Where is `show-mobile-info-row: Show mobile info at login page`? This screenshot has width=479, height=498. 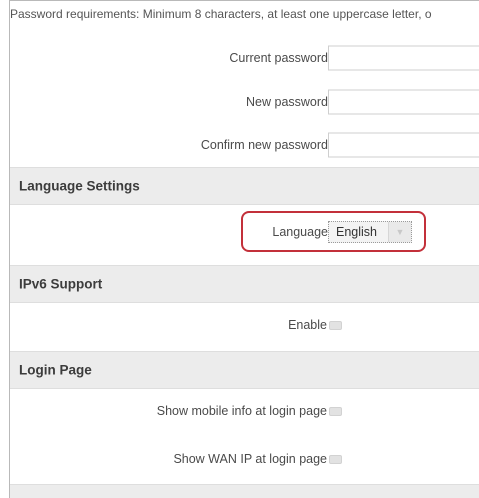
show-mobile-info-row: Show mobile info at login page is located at coordinates (244, 411).